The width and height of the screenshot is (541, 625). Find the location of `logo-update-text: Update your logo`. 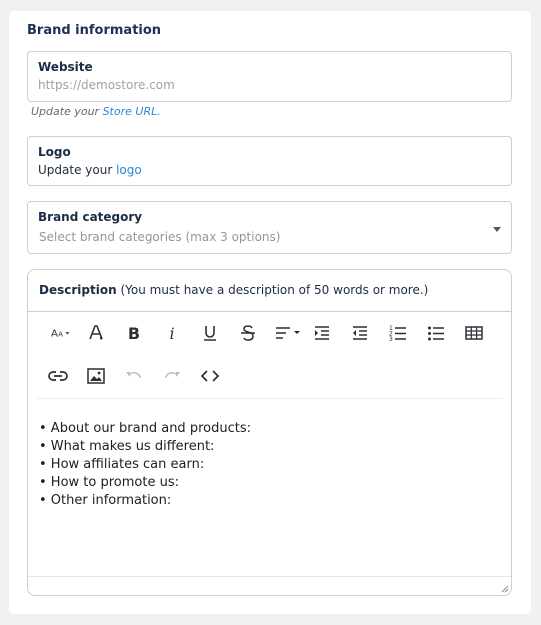

logo-update-text: Update your logo is located at coordinates (90, 170).